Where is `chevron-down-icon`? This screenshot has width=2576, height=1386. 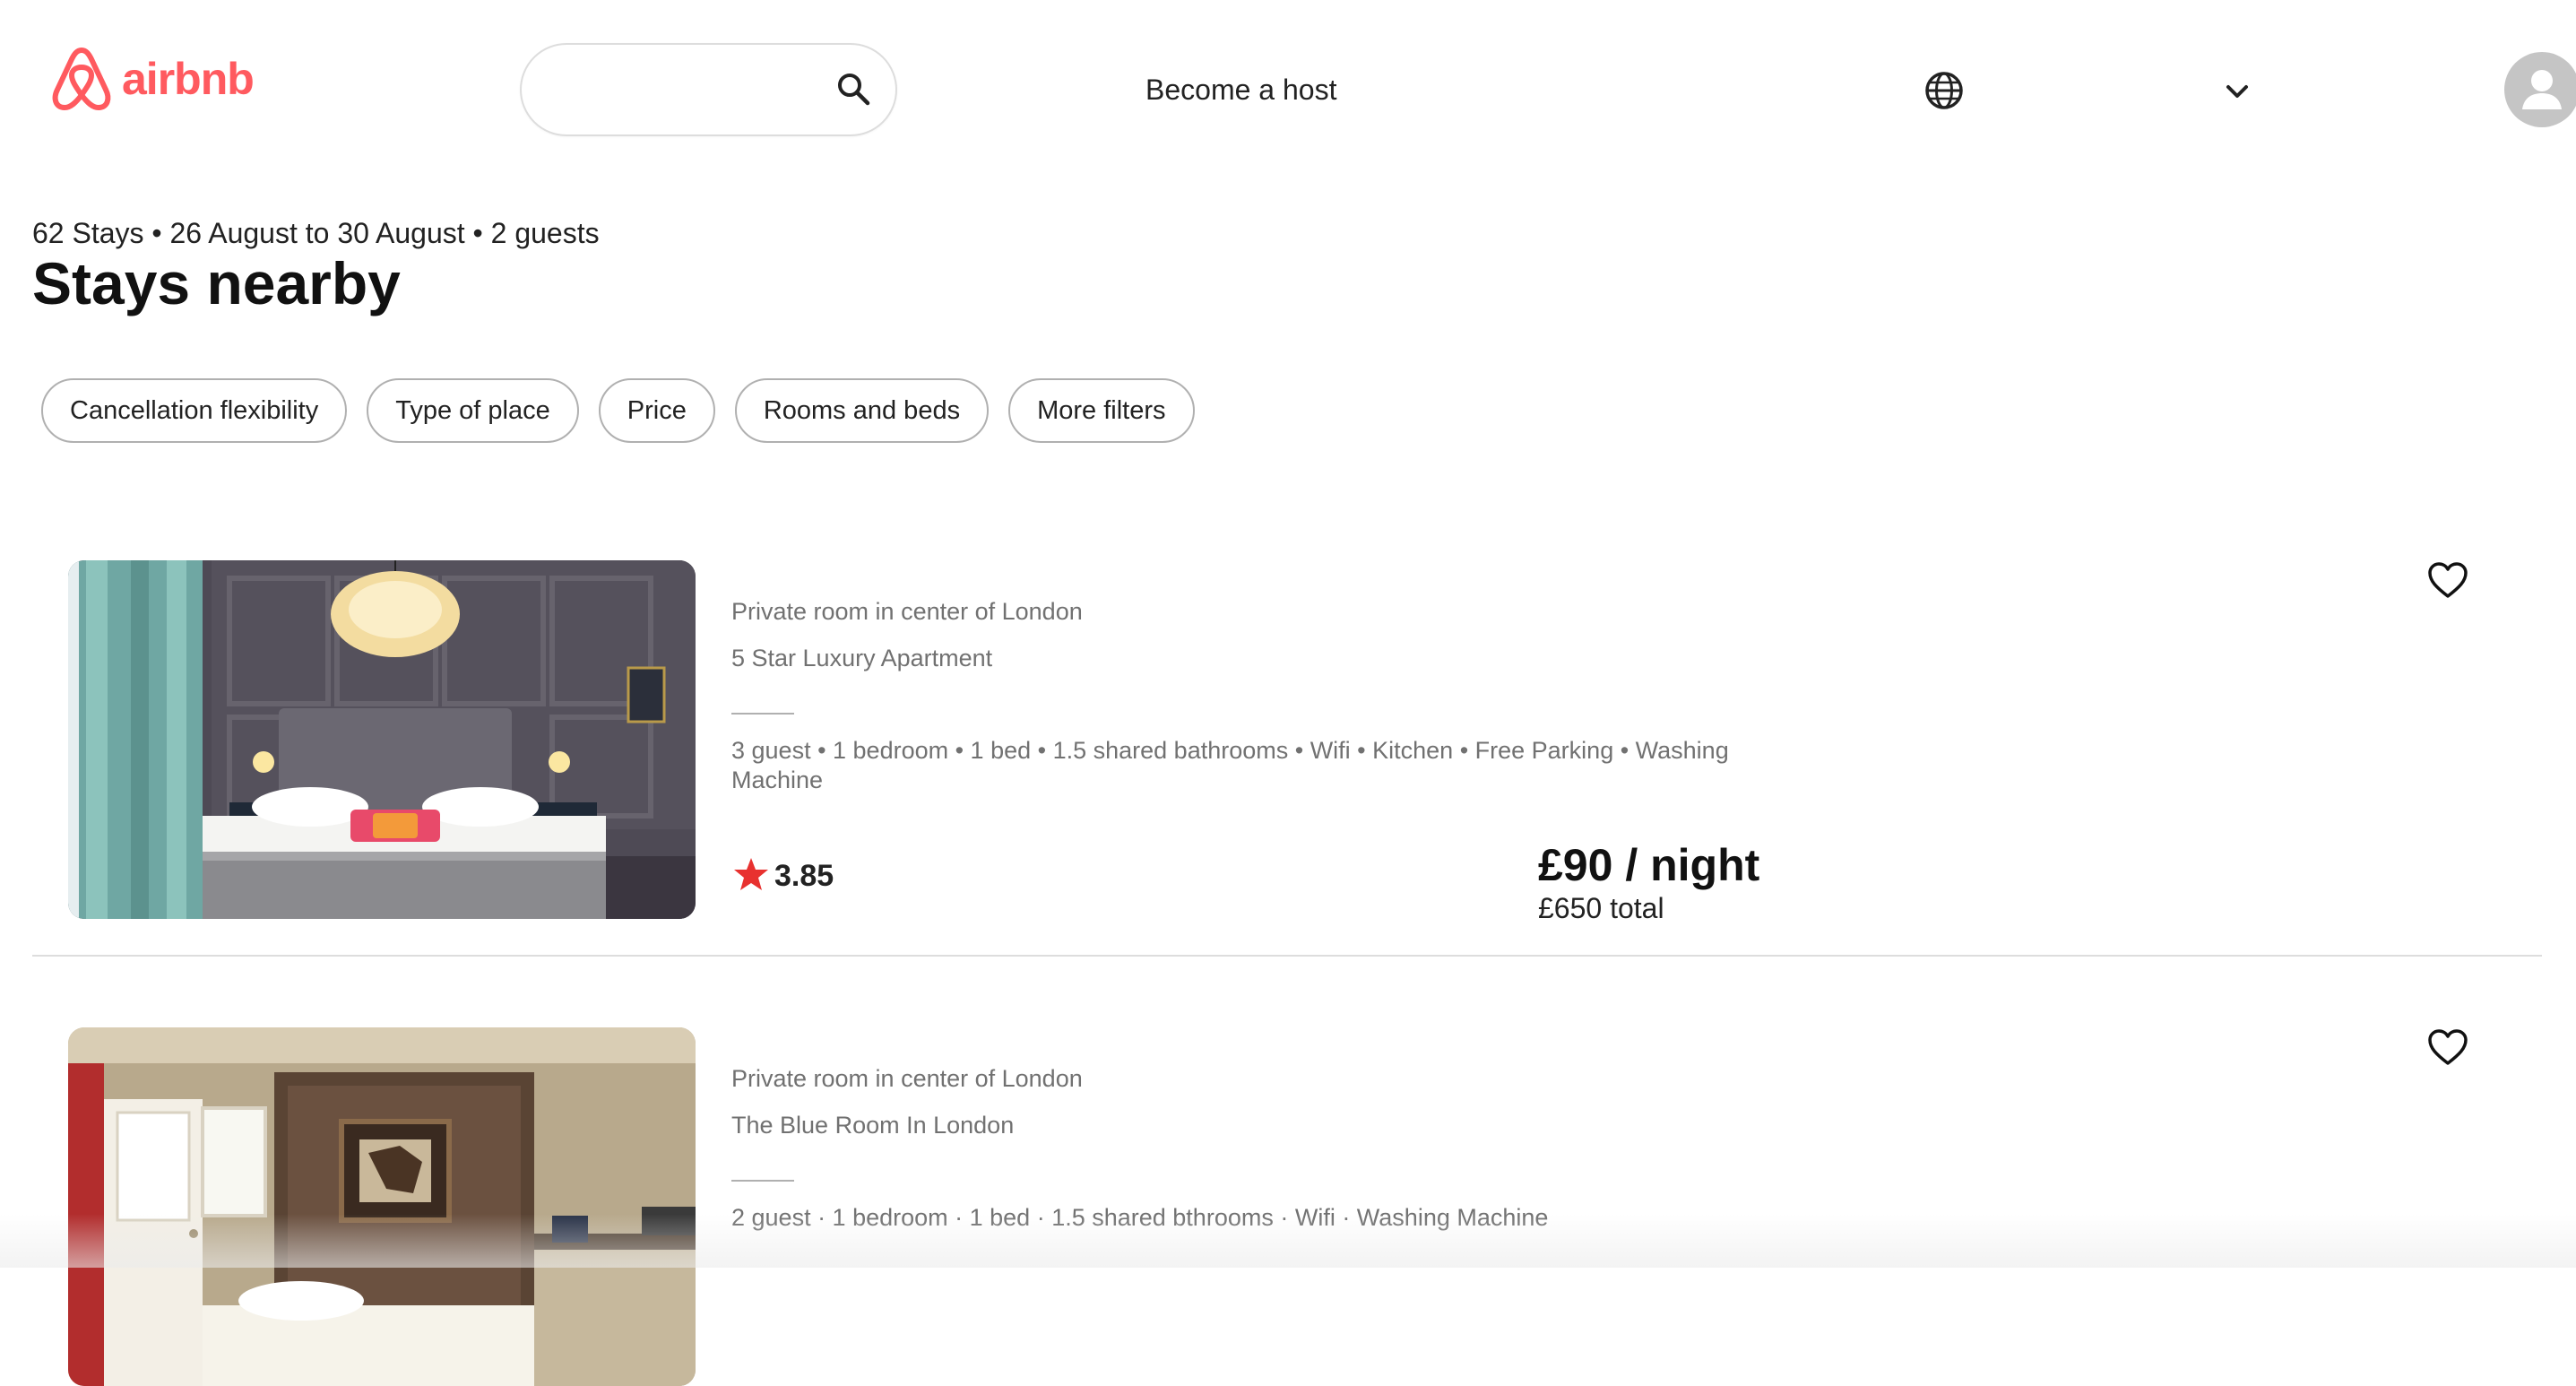
chevron-down-icon is located at coordinates (2237, 98).